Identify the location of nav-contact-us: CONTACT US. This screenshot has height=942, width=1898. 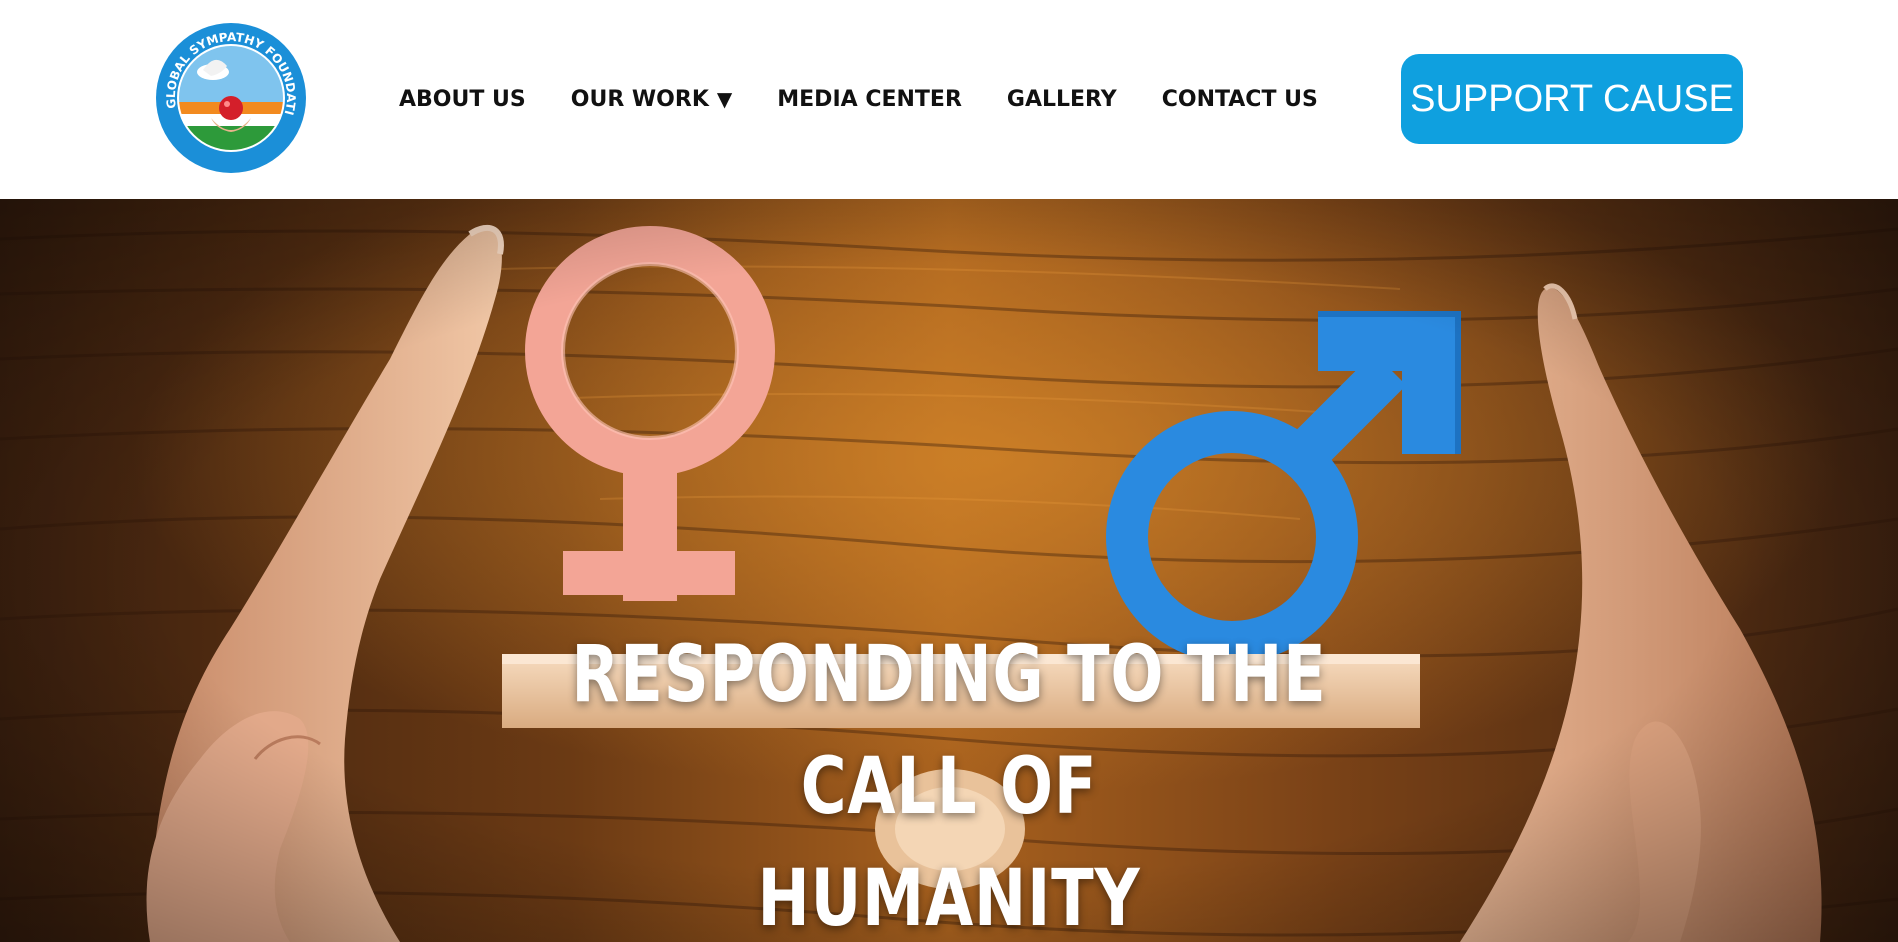
(1240, 99).